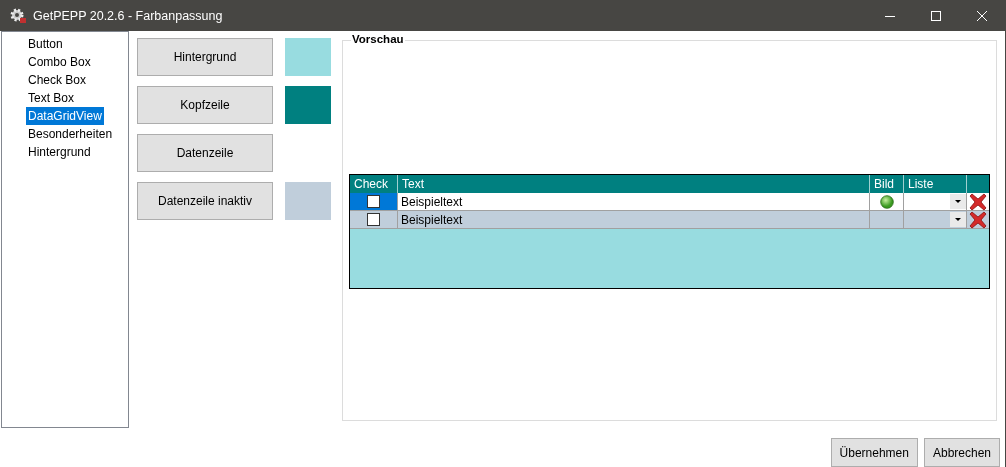 This screenshot has height=467, width=1006. Describe the element at coordinates (936, 15) in the screenshot. I see `maximize-icon` at that location.